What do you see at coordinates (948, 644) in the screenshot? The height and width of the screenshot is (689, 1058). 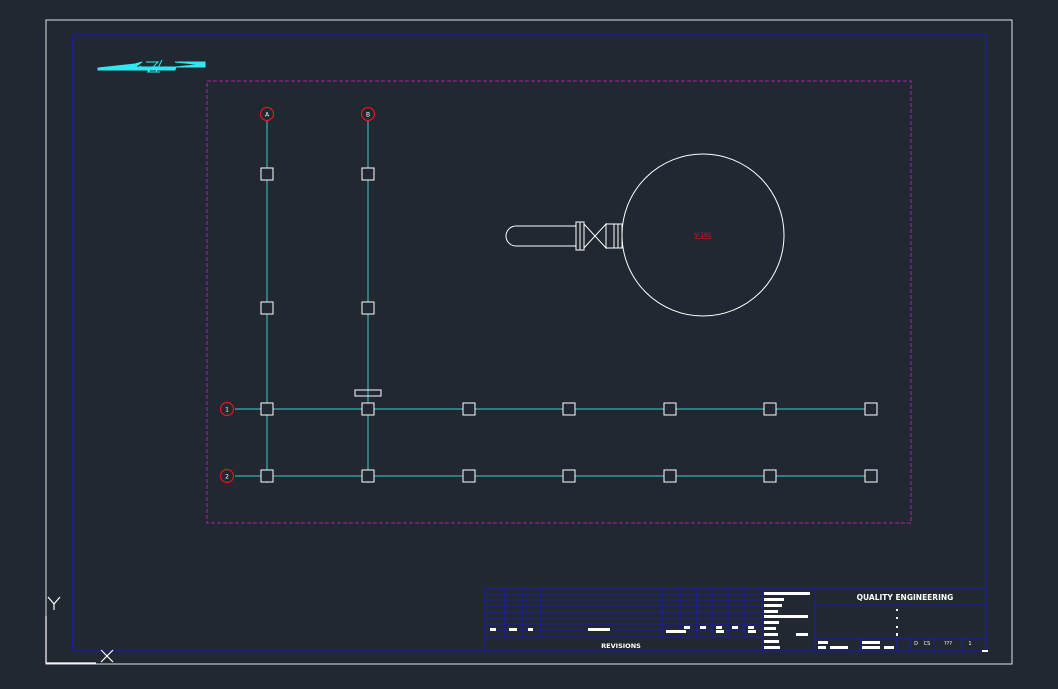 I see `drawing-number: ???` at bounding box center [948, 644].